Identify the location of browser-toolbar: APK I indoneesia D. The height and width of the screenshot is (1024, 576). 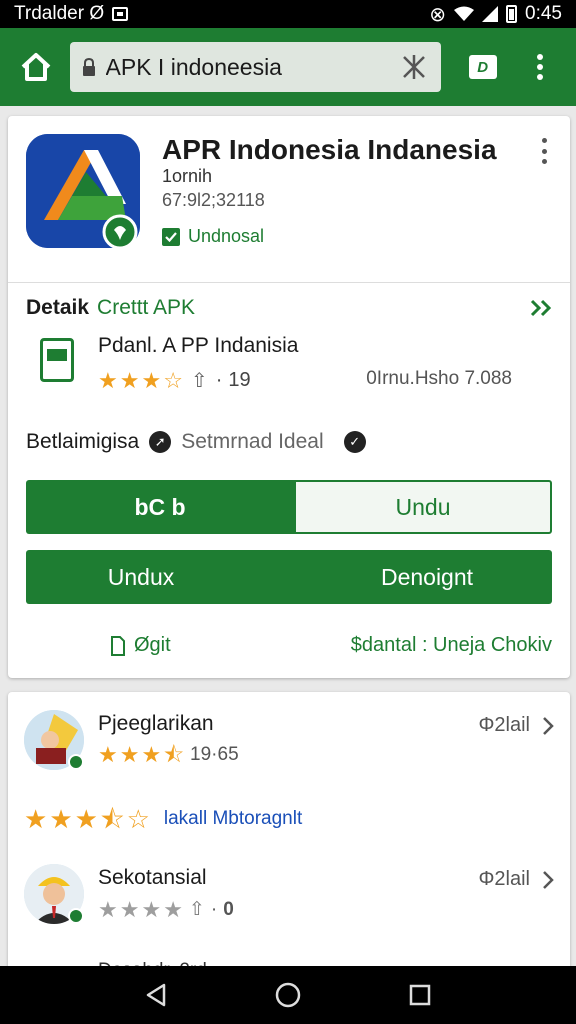
(288, 67).